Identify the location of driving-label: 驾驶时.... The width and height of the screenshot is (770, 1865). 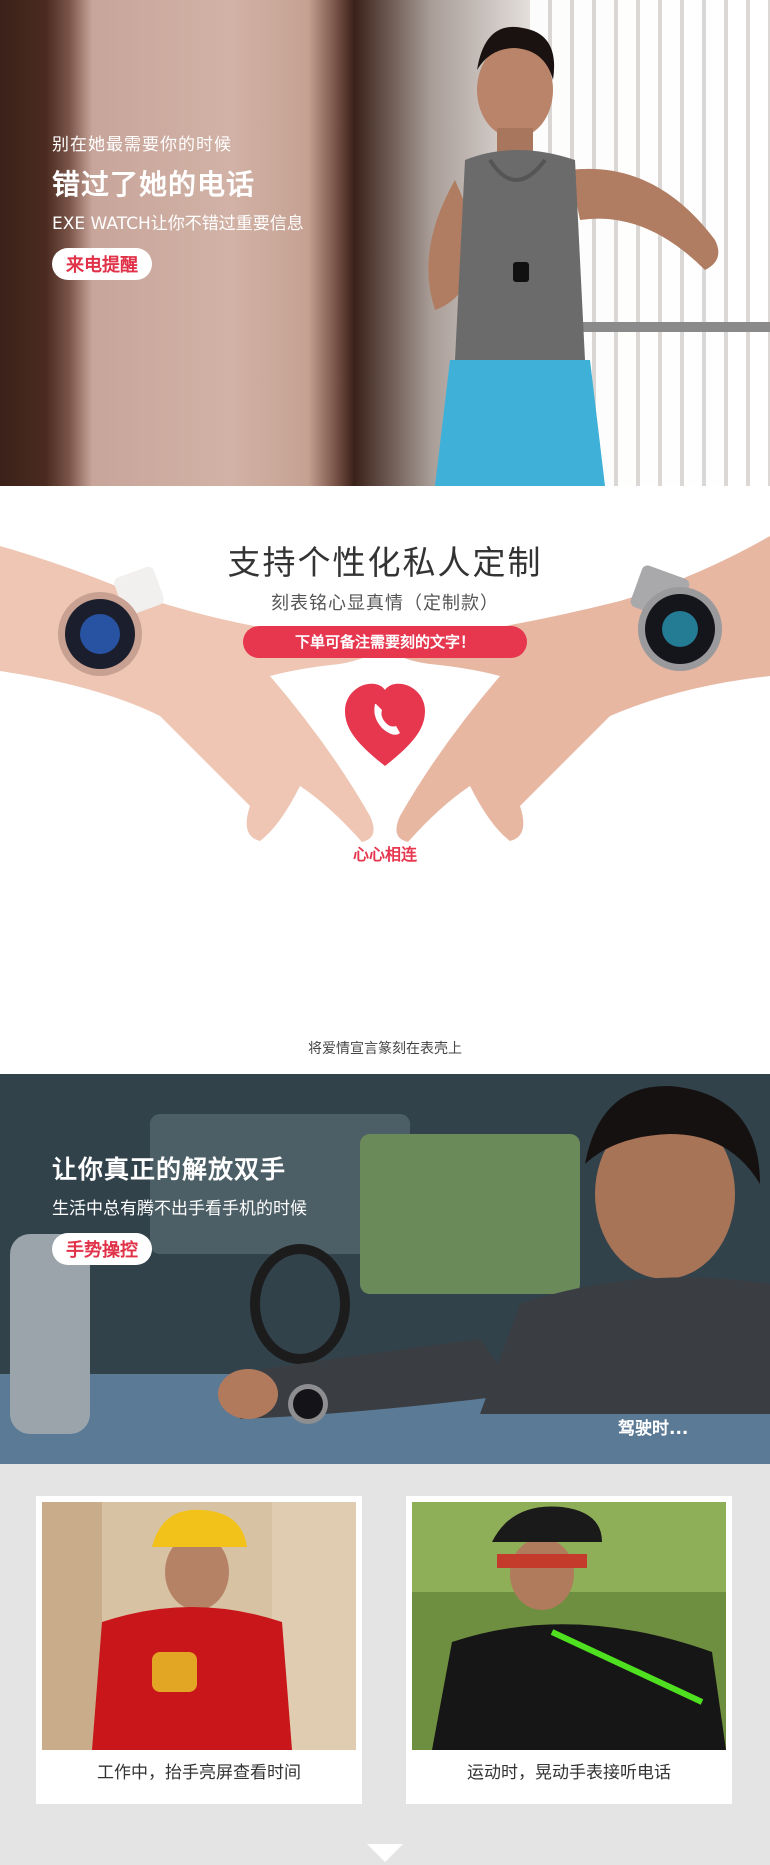
(653, 1429).